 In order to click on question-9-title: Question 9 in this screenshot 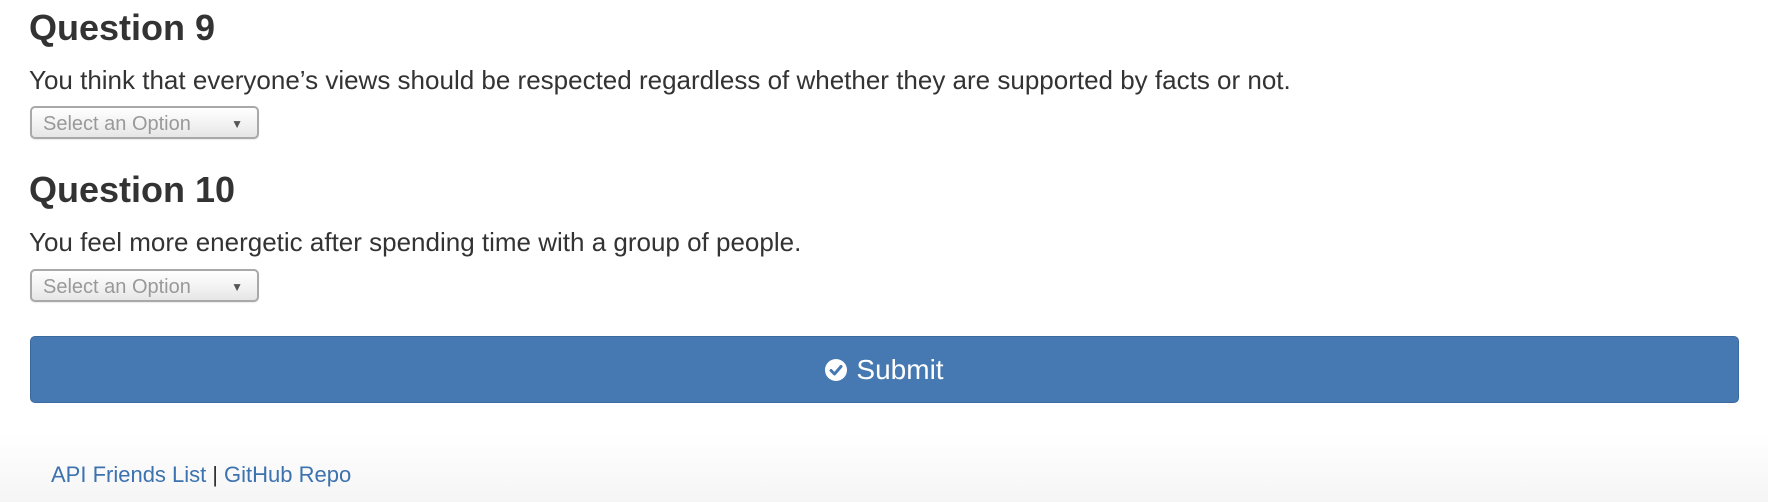, I will do `click(122, 27)`.